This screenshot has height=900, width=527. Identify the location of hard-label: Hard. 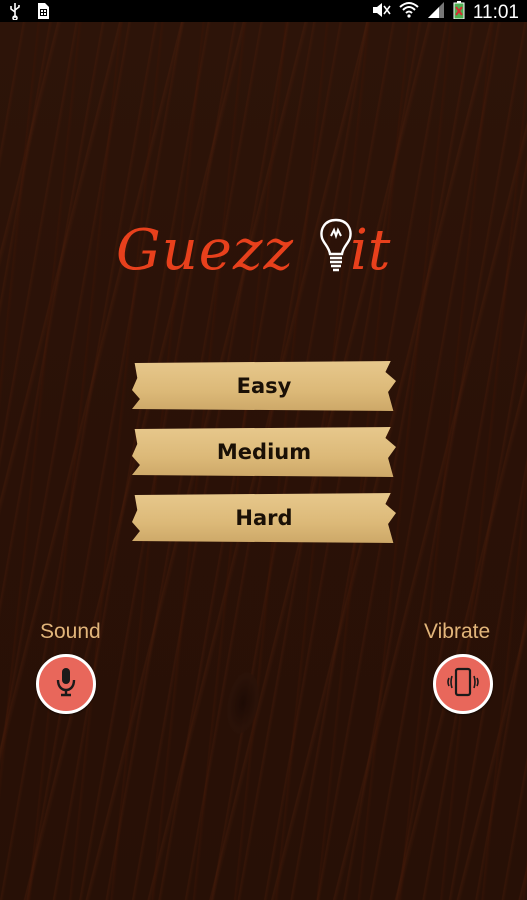
(264, 518).